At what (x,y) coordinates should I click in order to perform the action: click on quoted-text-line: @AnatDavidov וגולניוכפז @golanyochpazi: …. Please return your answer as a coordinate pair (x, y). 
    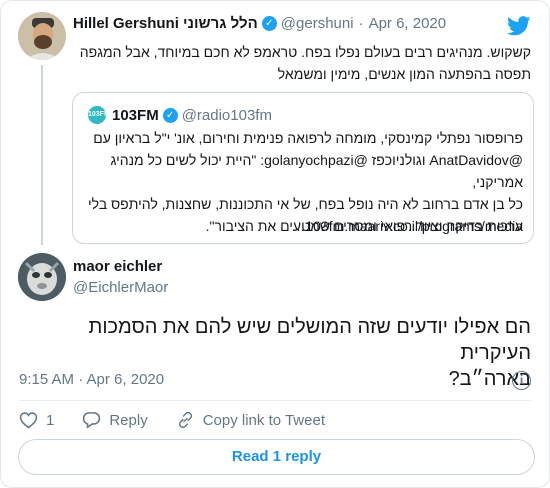
    Looking at the image, I should click on (316, 171).